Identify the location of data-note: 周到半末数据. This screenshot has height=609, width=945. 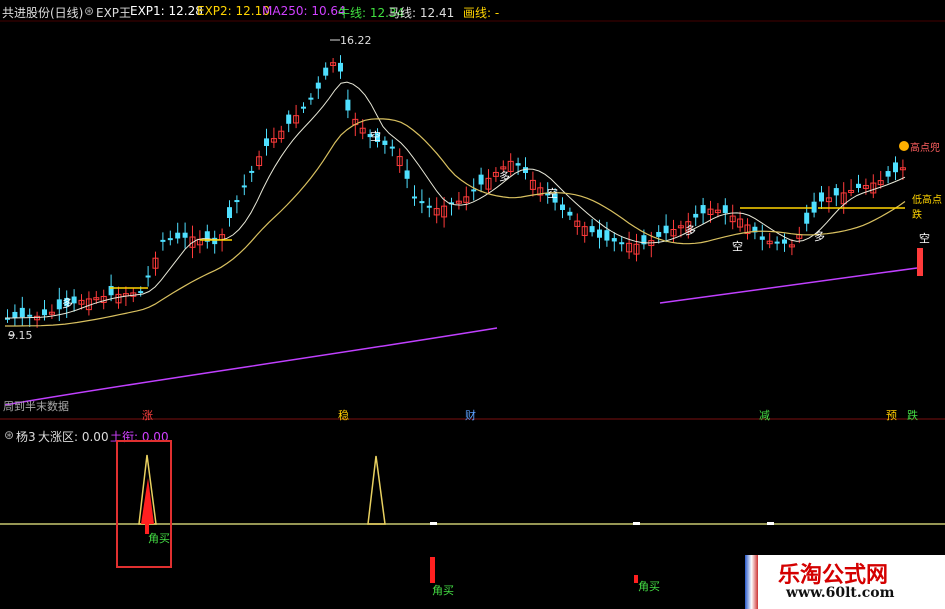
(36, 406).